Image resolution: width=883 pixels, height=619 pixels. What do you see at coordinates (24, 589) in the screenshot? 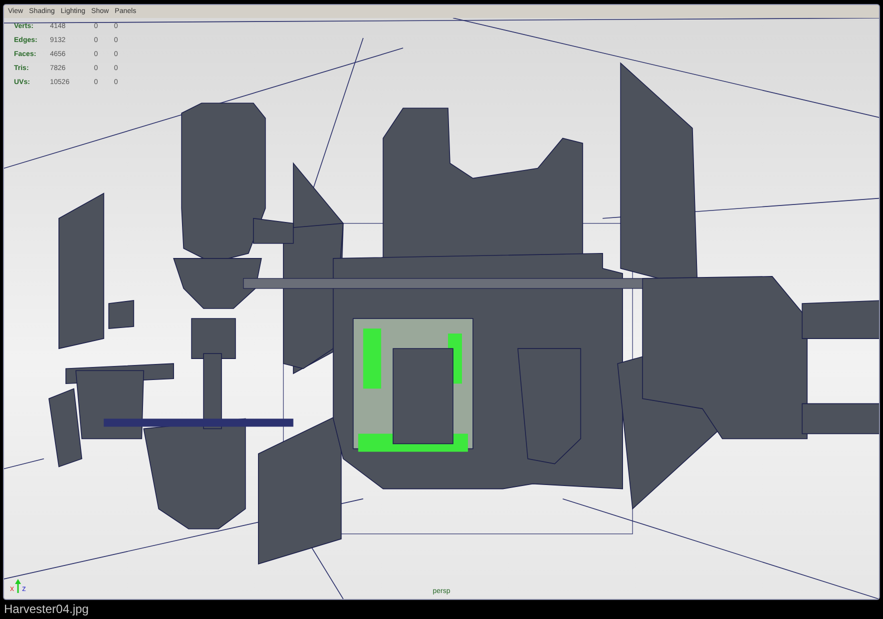
I see `axis-label: z` at bounding box center [24, 589].